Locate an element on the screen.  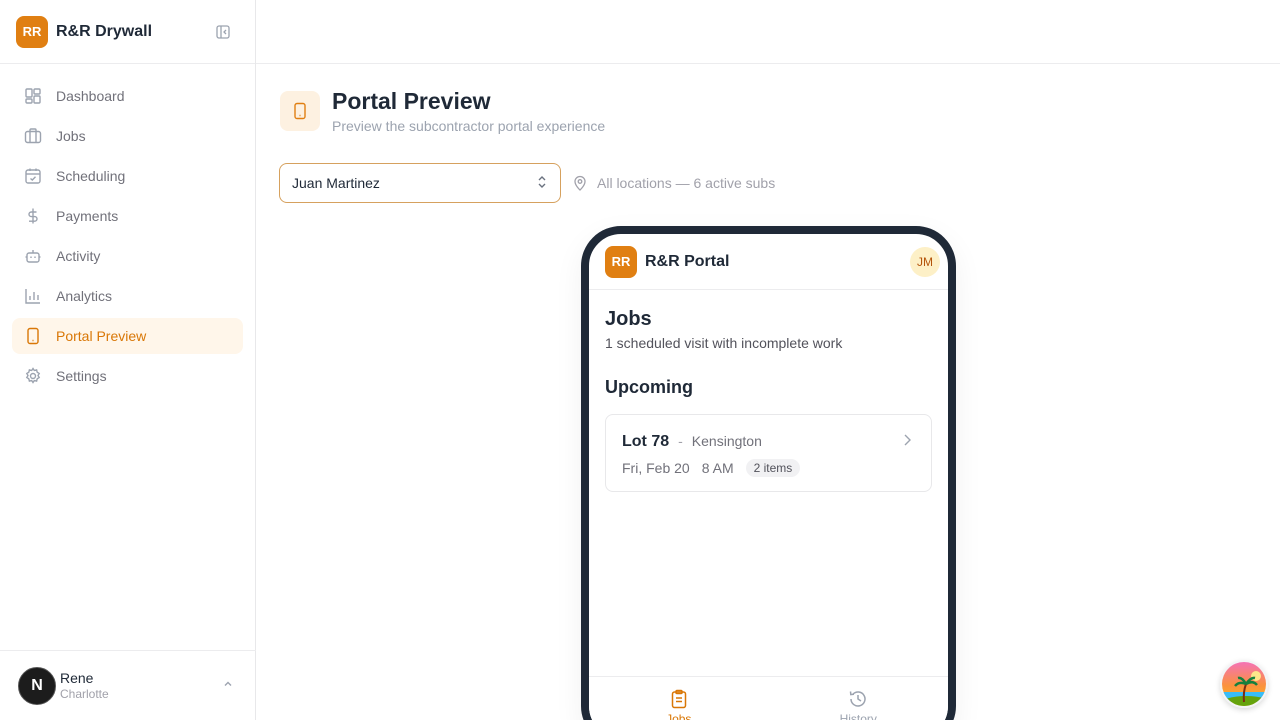
sidebar-item-payments: Payments is located at coordinates (127, 216).